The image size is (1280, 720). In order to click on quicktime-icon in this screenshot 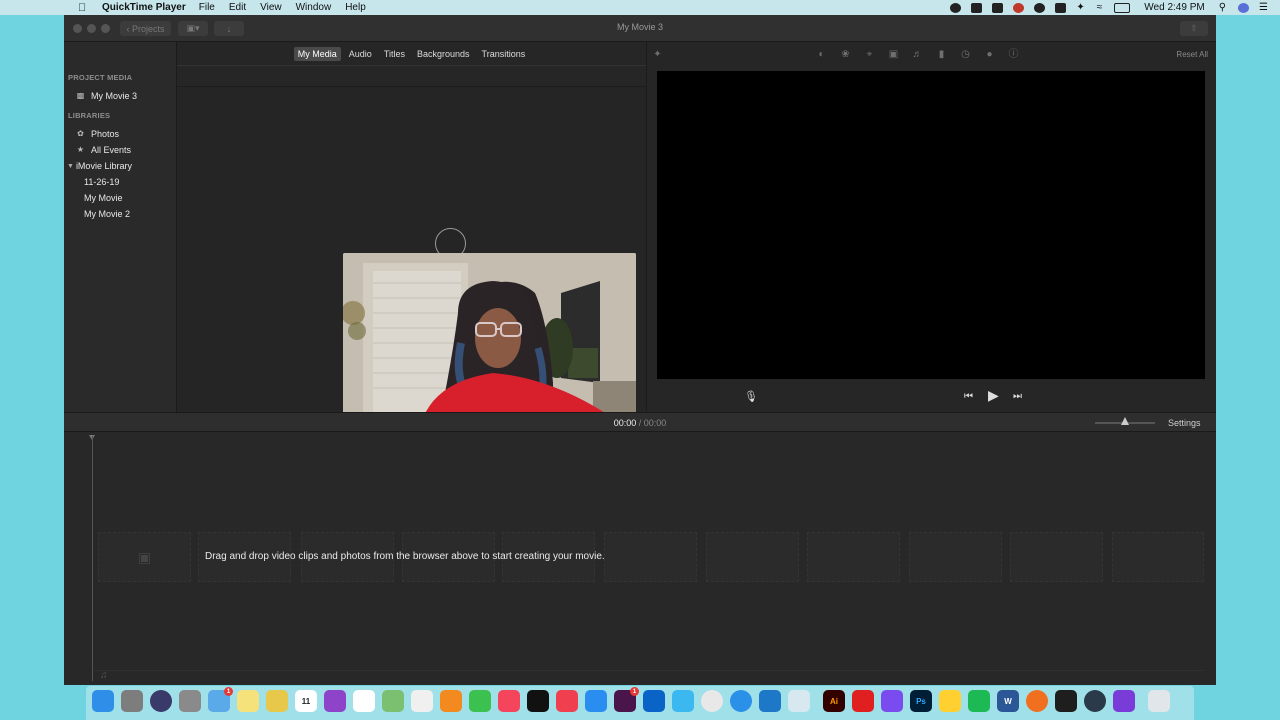, I will do `click(1095, 701)`.